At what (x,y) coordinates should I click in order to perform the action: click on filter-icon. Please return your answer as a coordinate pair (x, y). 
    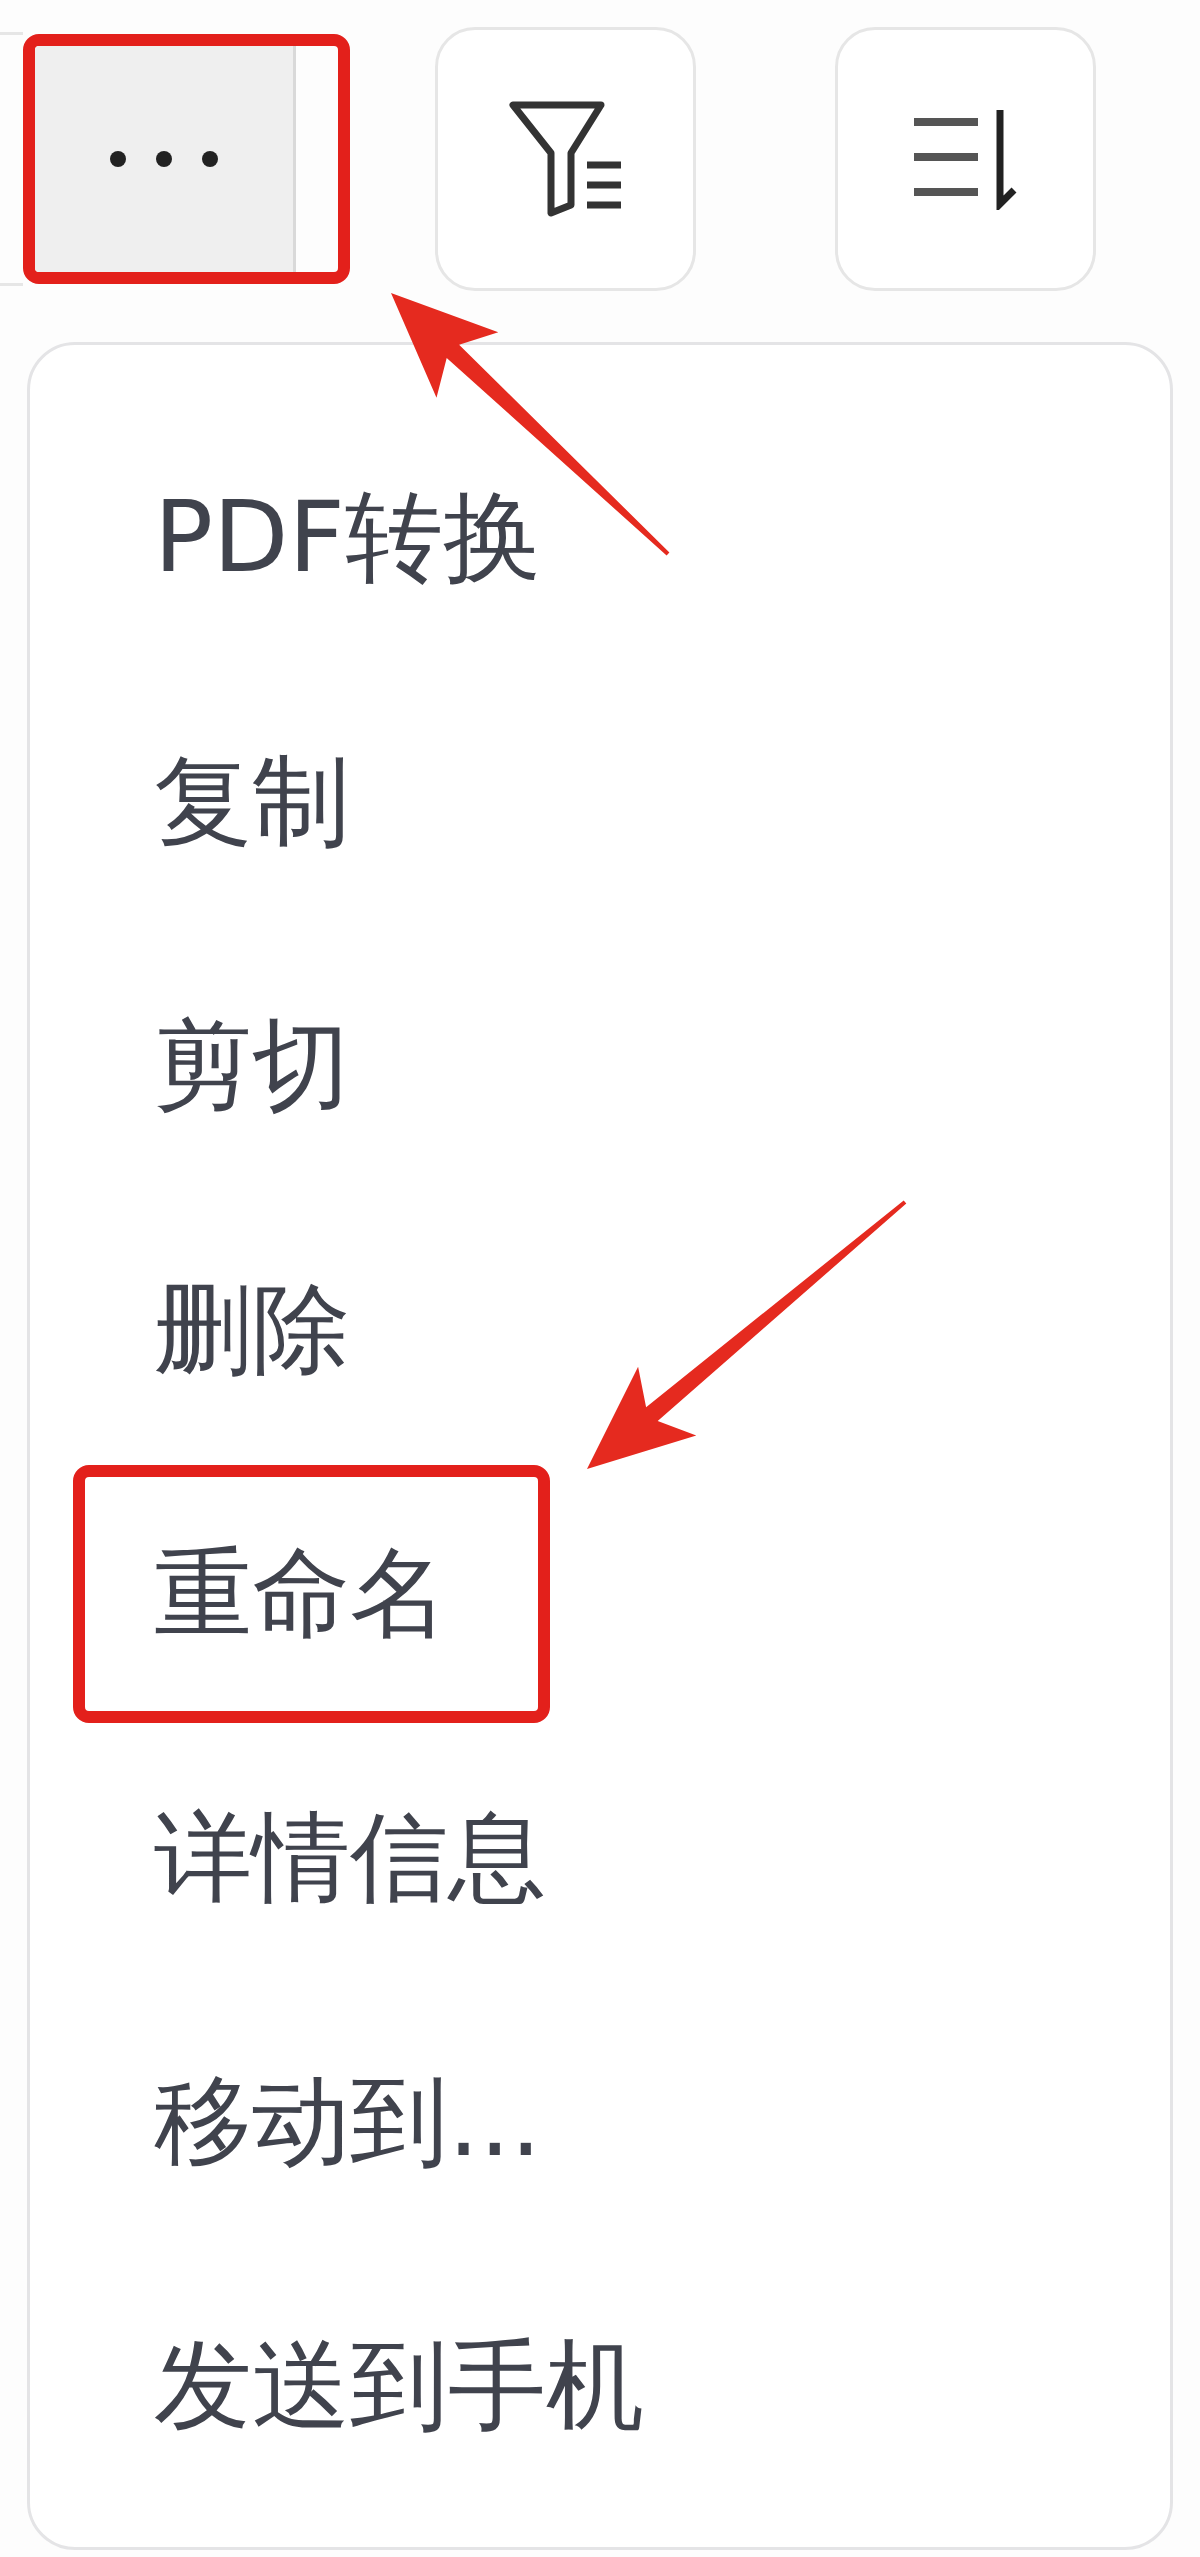
    Looking at the image, I should click on (565, 159).